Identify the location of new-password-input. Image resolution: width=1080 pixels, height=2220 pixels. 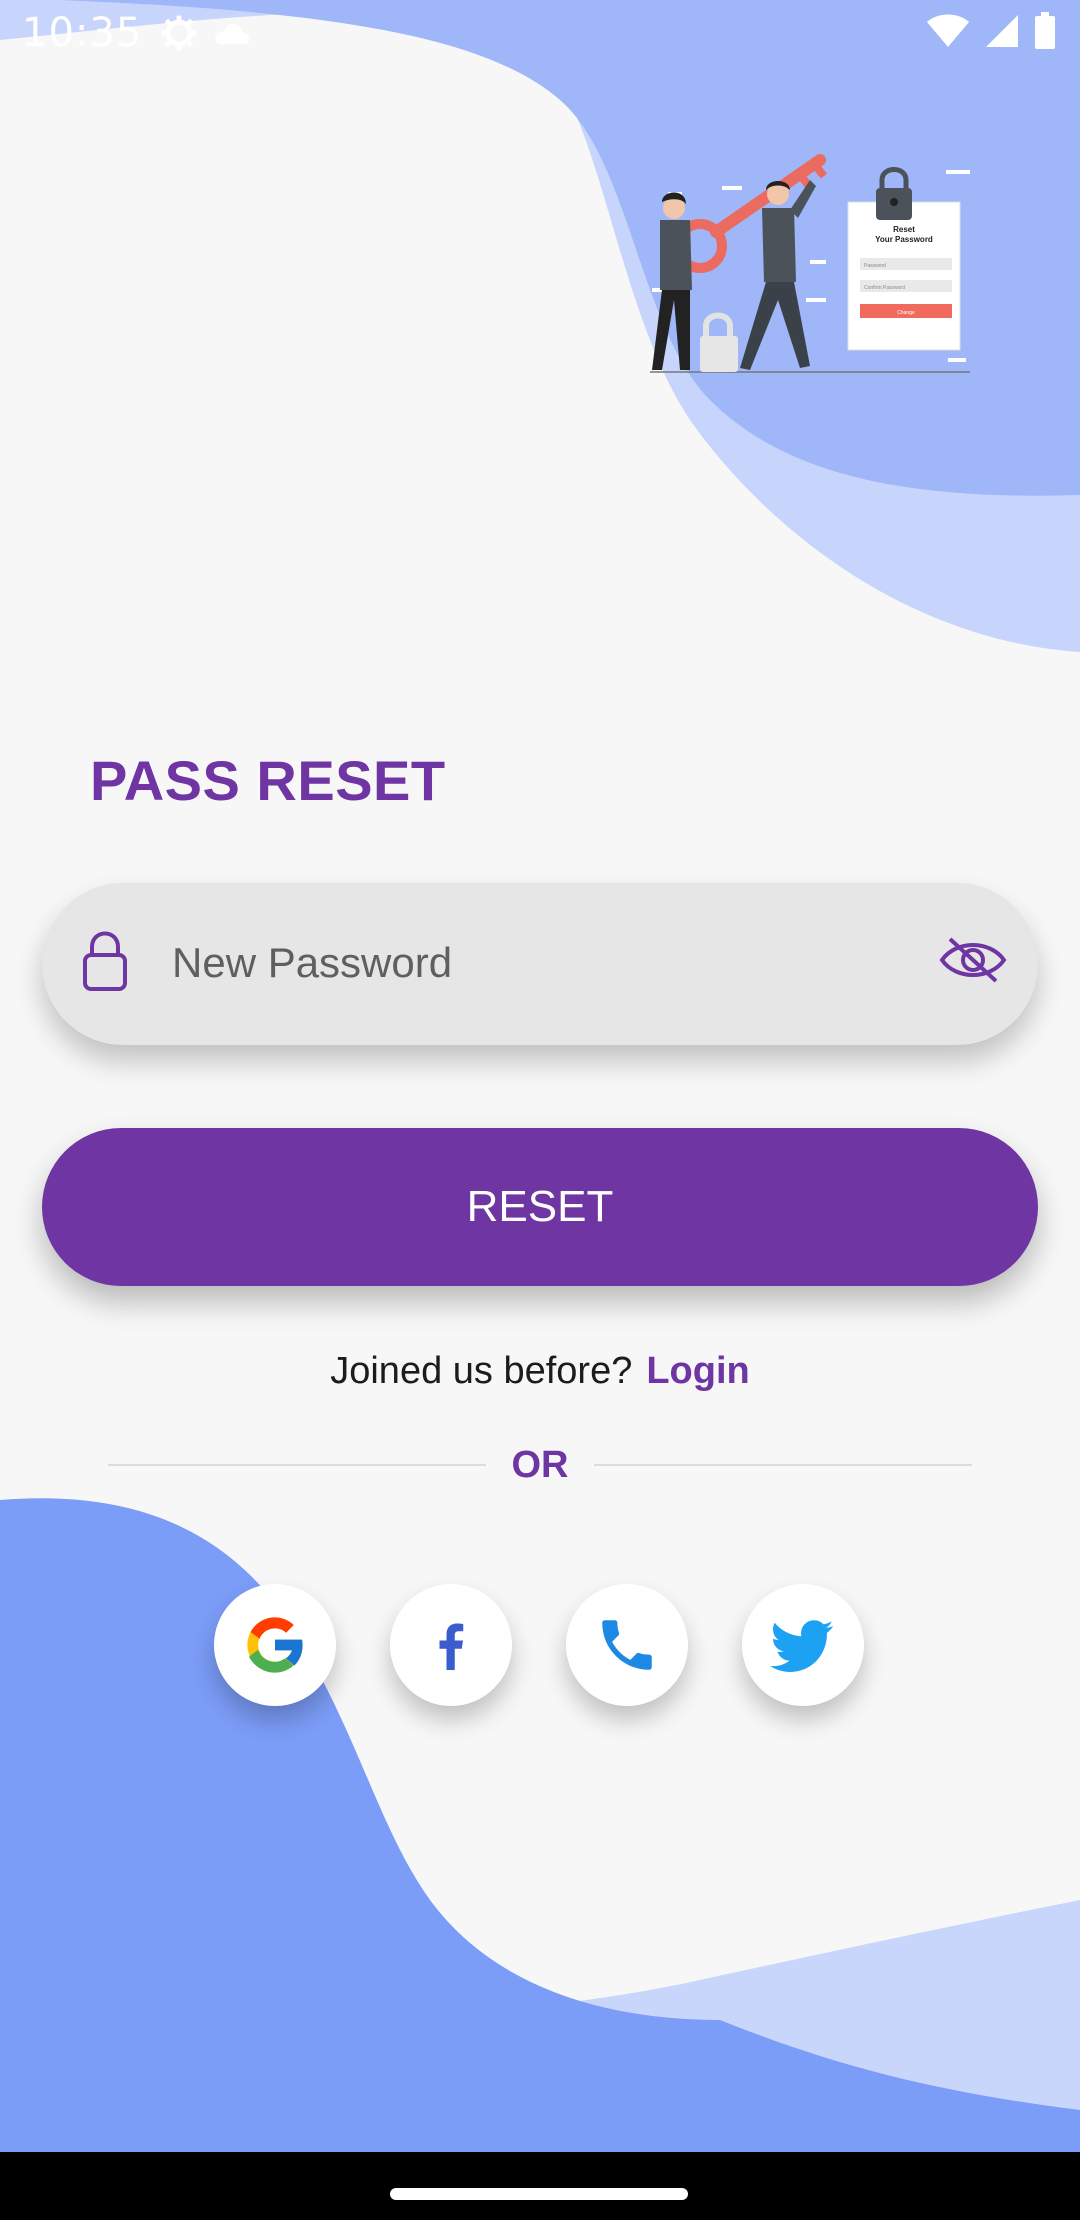
(552, 963).